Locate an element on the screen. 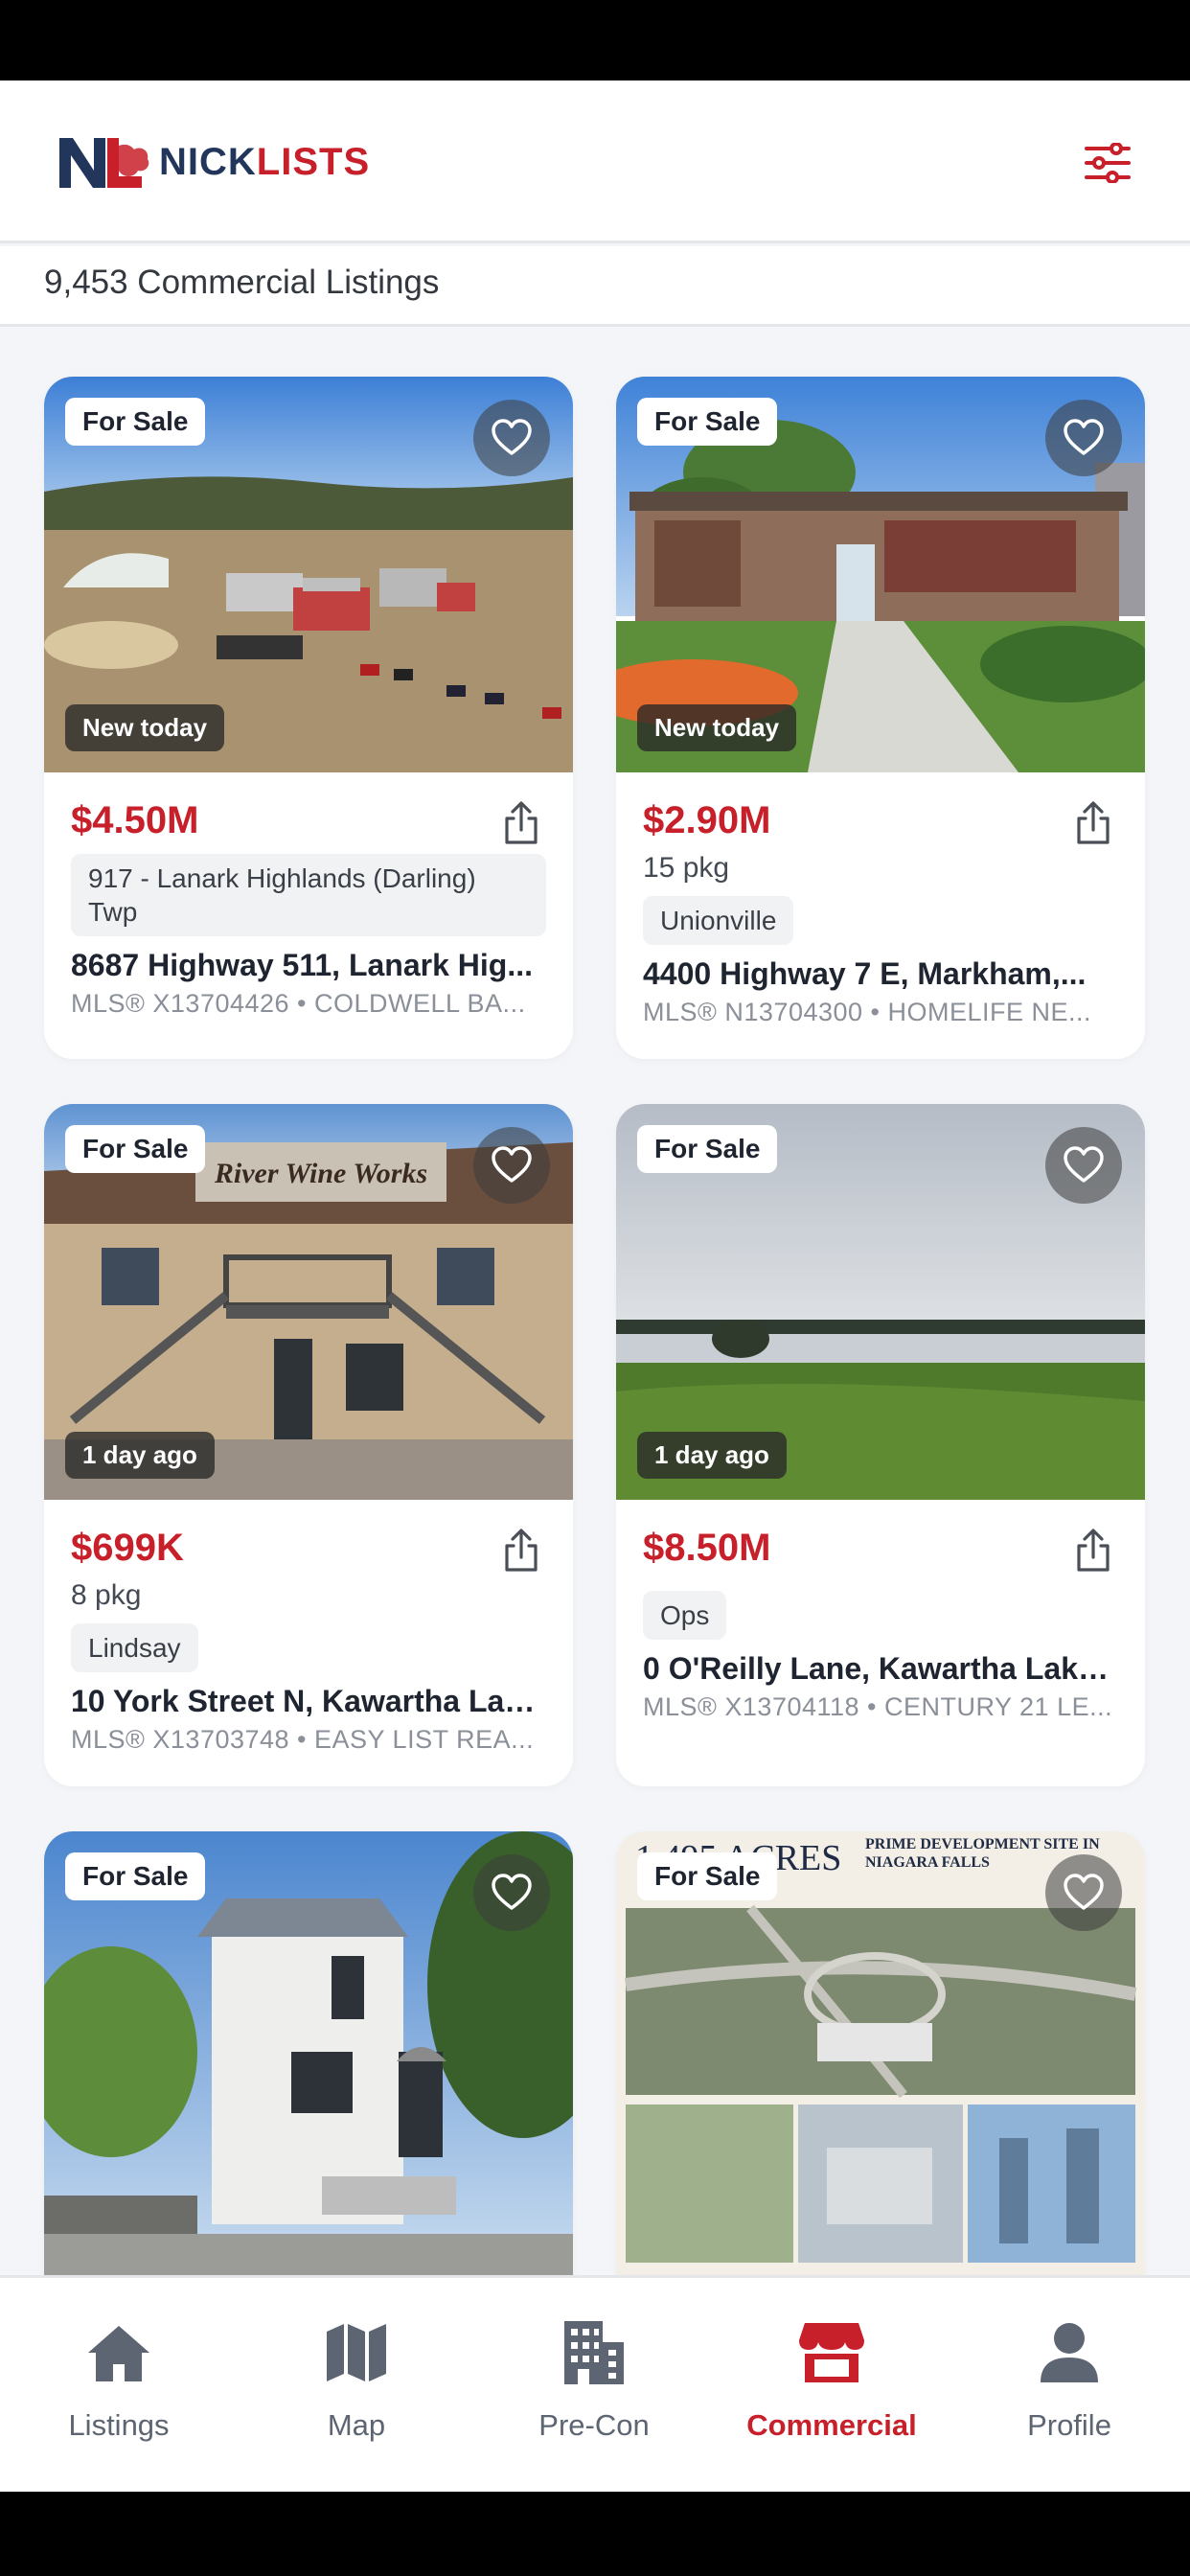 Image resolution: width=1190 pixels, height=2576 pixels. bottom-tab-bar: Listings Map Pre-Con Commercial Profile is located at coordinates (595, 2383).